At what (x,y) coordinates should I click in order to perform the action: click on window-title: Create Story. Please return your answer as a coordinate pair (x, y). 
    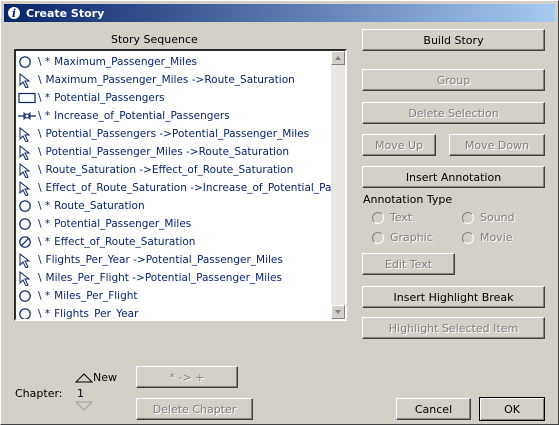
    Looking at the image, I should click on (65, 13).